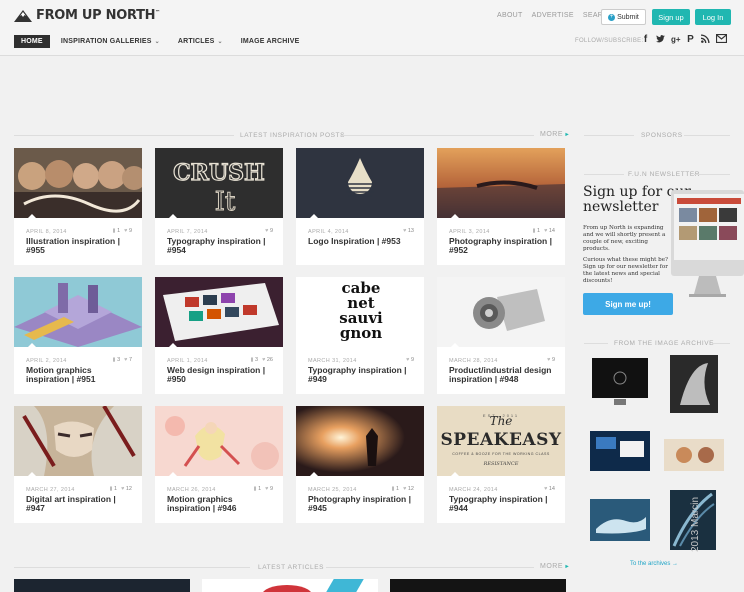  Describe the element at coordinates (469, 232) in the screenshot. I see `post-date: APRIL 3, 2014` at that location.